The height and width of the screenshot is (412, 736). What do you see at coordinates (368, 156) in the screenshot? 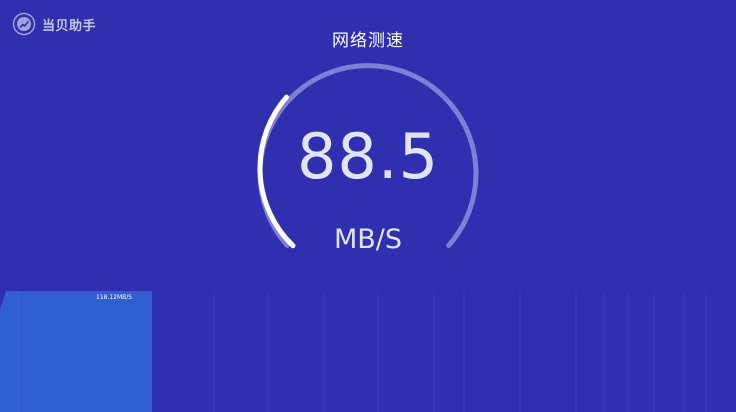
I see `speed-value: 88.5` at bounding box center [368, 156].